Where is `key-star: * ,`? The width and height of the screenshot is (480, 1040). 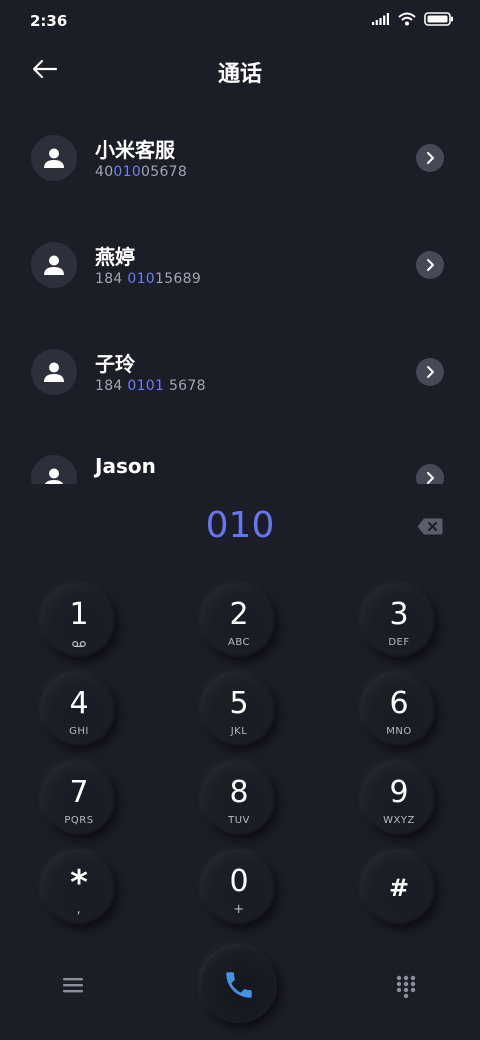 key-star: * , is located at coordinates (79, 888).